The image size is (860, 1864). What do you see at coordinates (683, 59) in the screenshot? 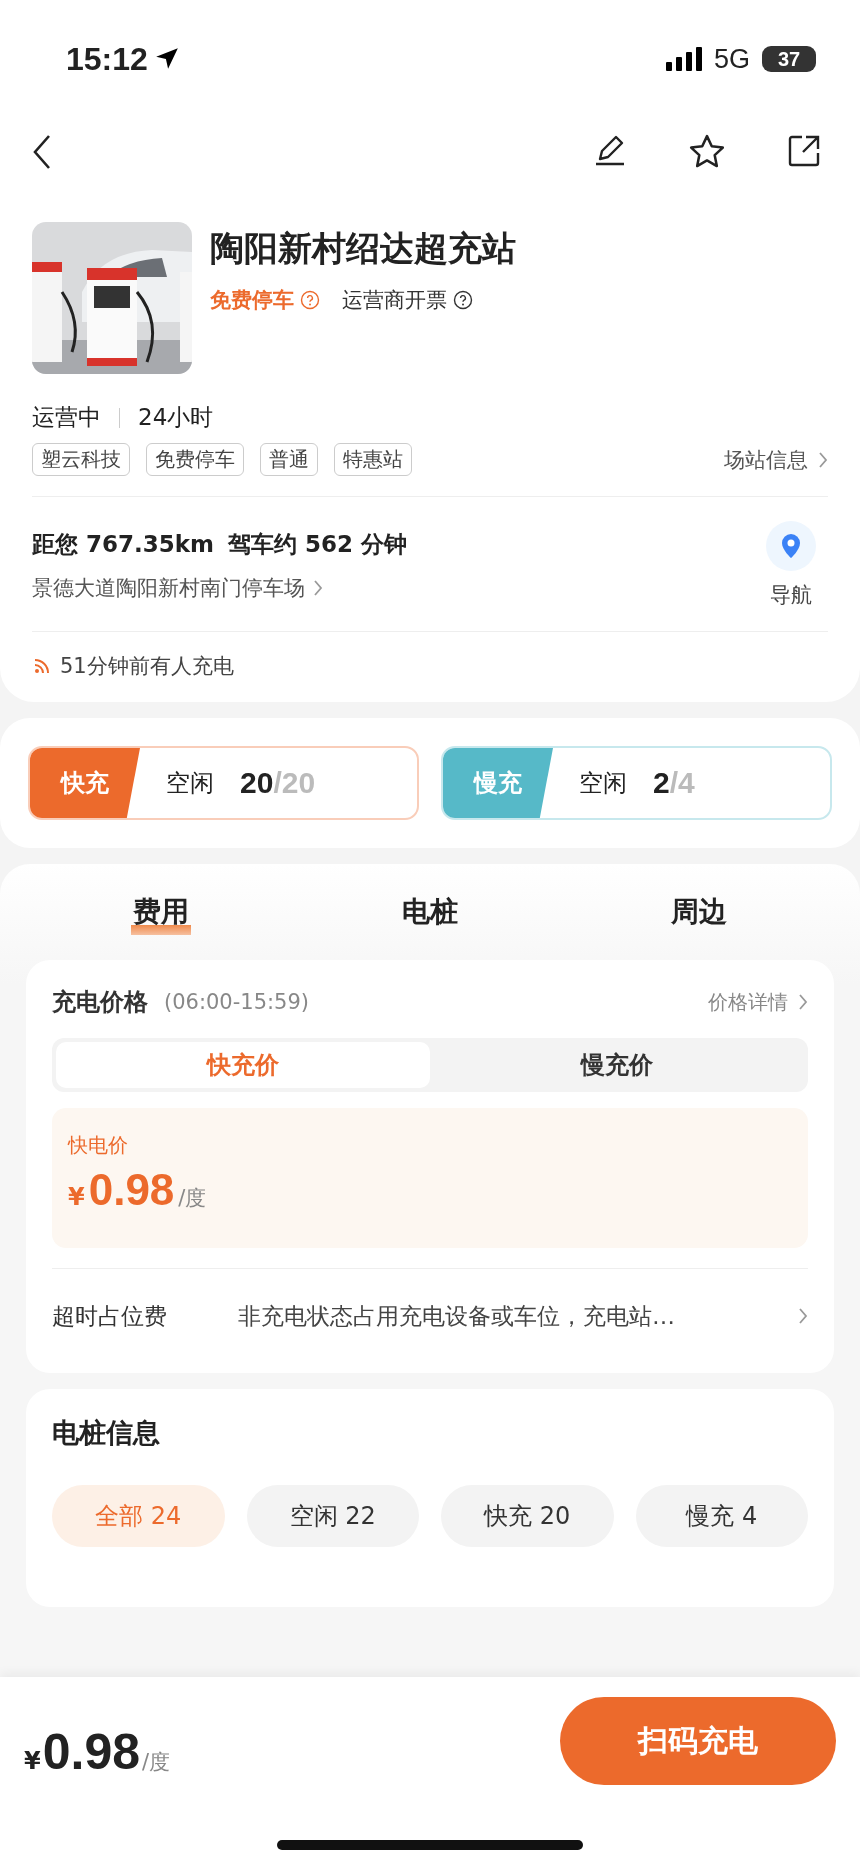
I see `signal-icon` at bounding box center [683, 59].